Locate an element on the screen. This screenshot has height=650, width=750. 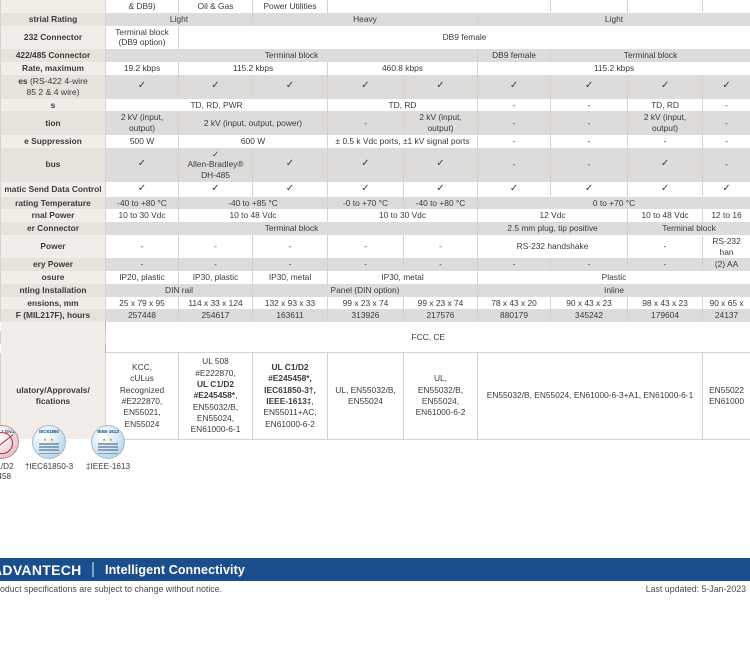
badge-iec61850-3: IEC61850 ★ ★ †IEC61850-3 is located at coordinates (49, 448).